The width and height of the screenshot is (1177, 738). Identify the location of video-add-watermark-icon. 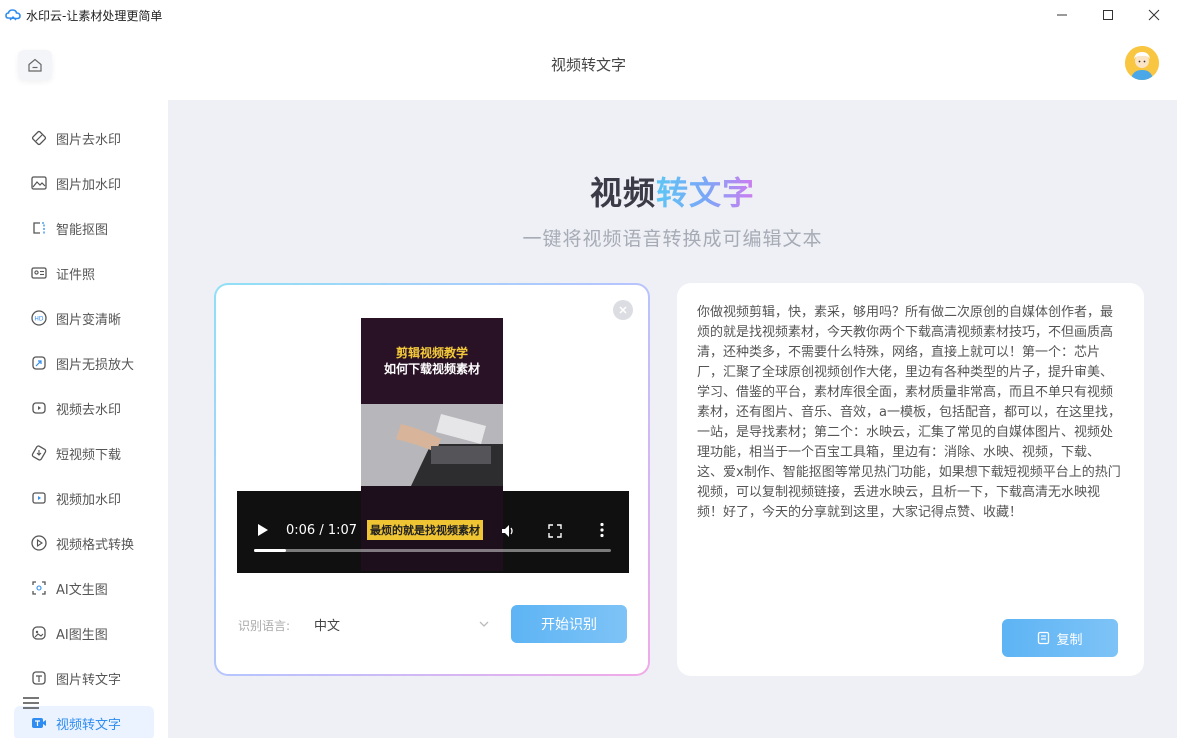
(39, 498).